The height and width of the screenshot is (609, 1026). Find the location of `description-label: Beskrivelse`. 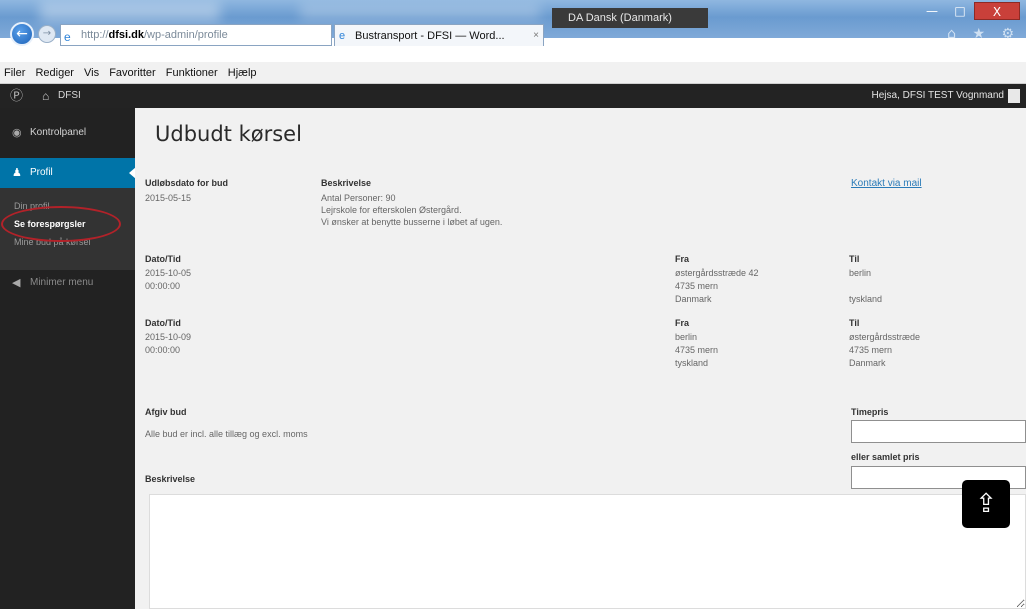

description-label: Beskrivelse is located at coordinates (346, 183).